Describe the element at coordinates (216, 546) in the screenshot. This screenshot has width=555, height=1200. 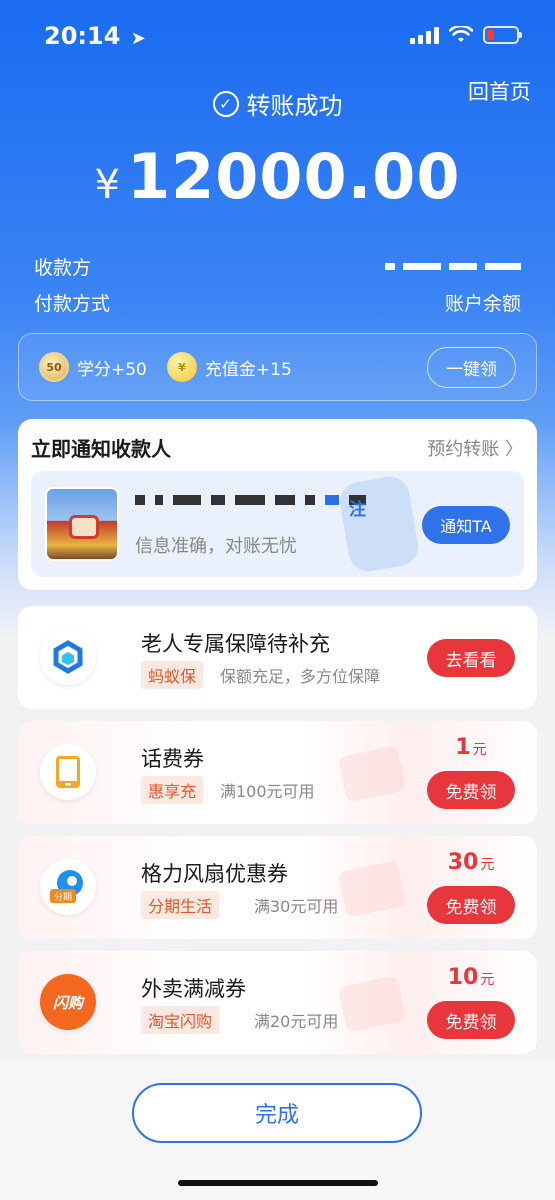
I see `notify-subtitle: 信息准确，对账无忧` at that location.